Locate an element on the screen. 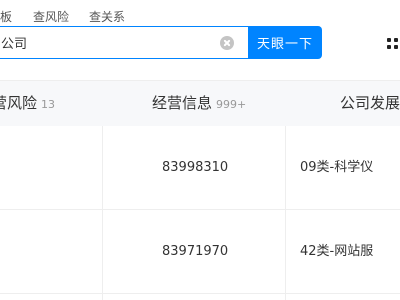  search-input is located at coordinates (106, 42).